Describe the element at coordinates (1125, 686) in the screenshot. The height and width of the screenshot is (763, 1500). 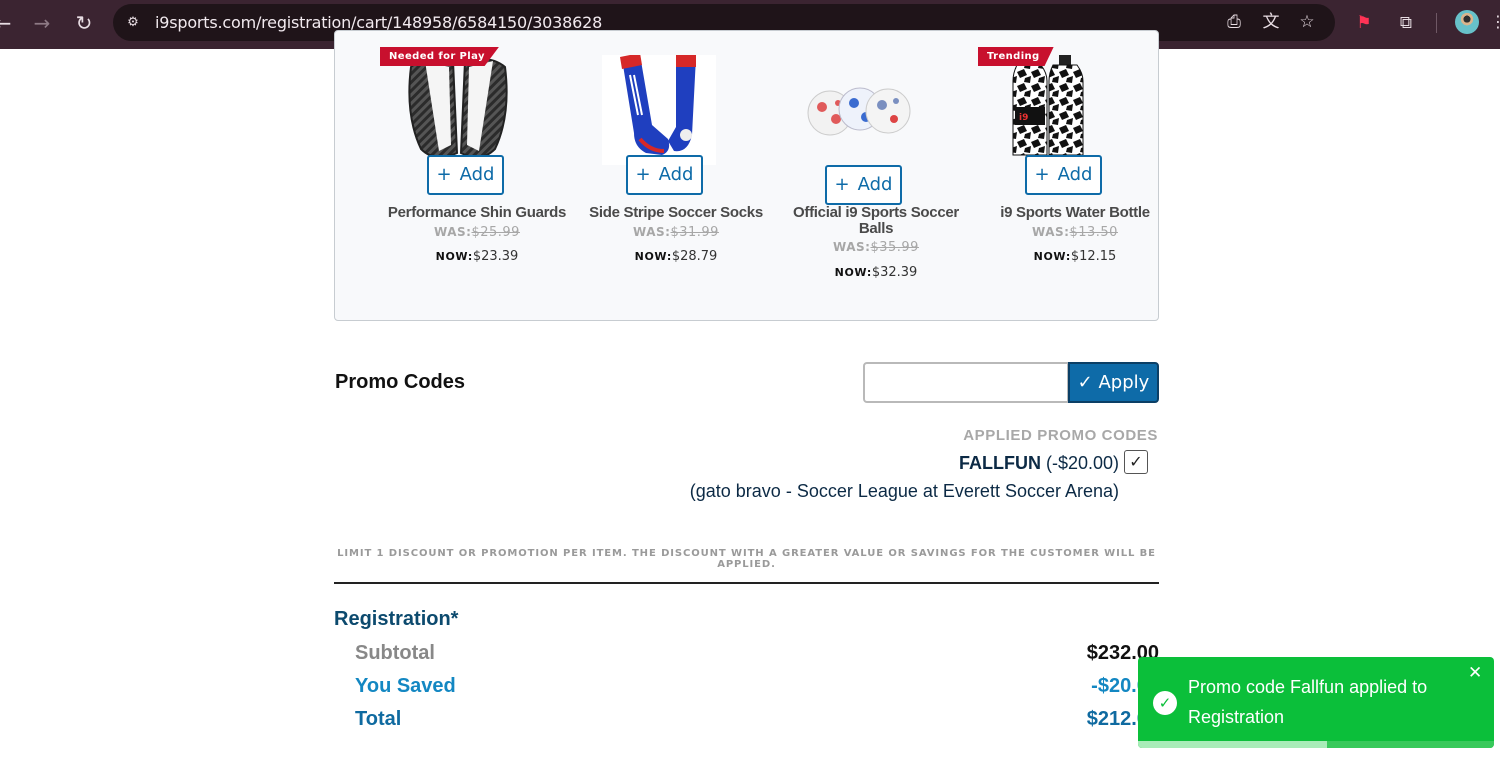
I see `you-saved-value: -$20.00` at that location.